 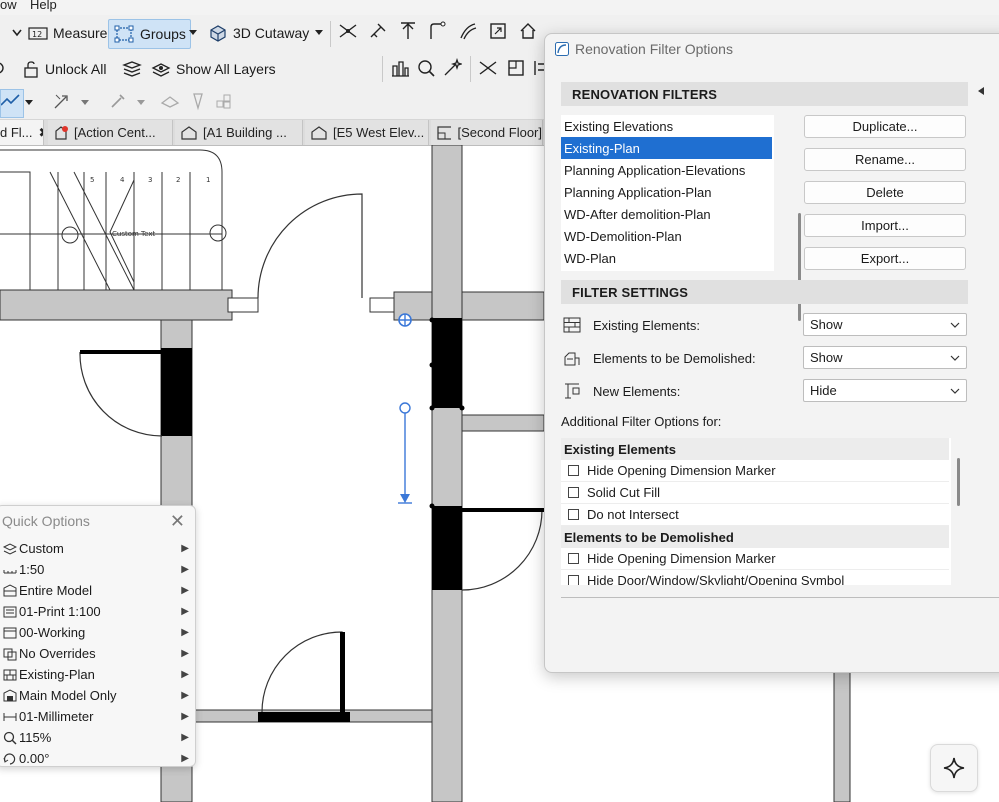 I want to click on offset-icon, so click(x=468, y=31).